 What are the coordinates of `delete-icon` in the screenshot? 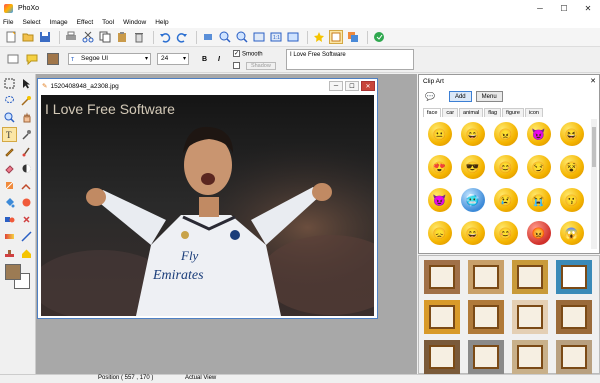 It's located at (139, 37).